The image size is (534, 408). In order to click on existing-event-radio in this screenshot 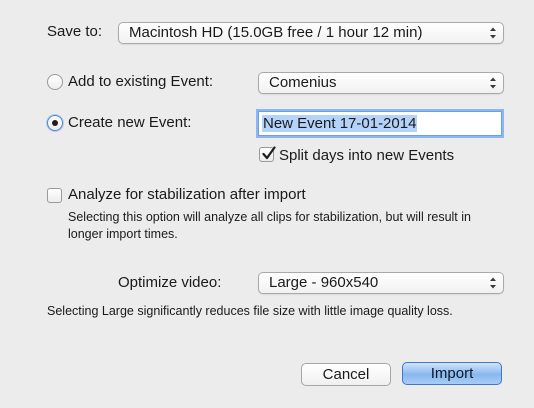, I will do `click(55, 82)`.